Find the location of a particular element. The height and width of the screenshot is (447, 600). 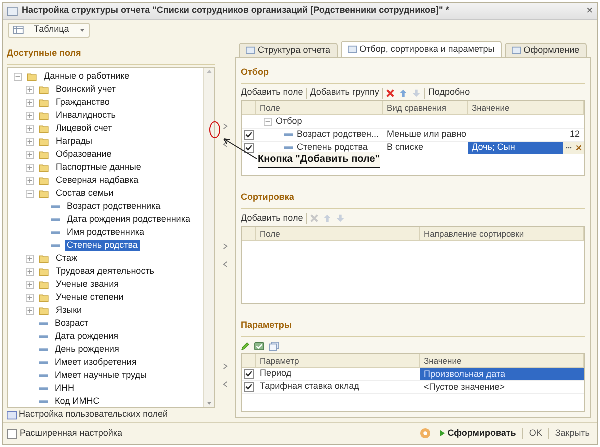

checklist-icon is located at coordinates (259, 346).